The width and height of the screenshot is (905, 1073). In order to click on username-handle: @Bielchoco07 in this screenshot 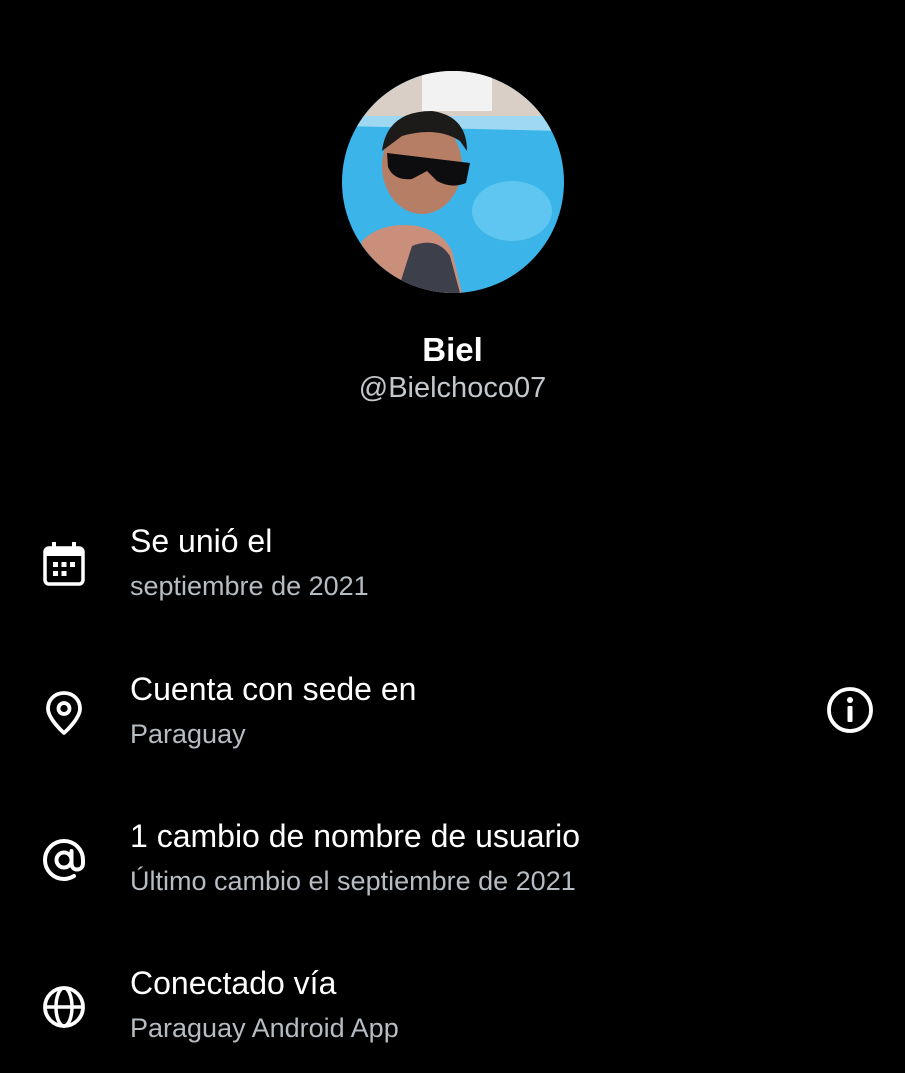, I will do `click(452, 388)`.